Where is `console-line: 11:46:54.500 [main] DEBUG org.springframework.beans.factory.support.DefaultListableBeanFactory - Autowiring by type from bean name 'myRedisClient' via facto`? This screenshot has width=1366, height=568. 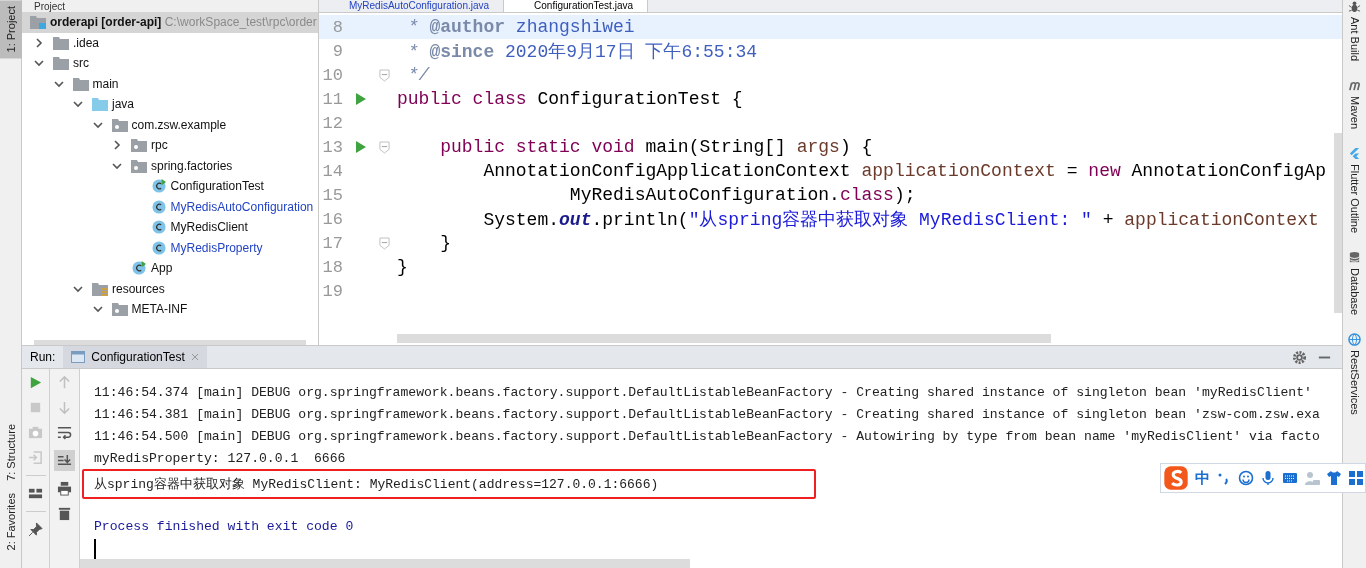
console-line: 11:46:54.500 [main] DEBUG org.springframework.beans.factory.support.DefaultListableBeanFactory - Autowiring by type from bean name 'myRedisClient' via facto is located at coordinates (707, 436).